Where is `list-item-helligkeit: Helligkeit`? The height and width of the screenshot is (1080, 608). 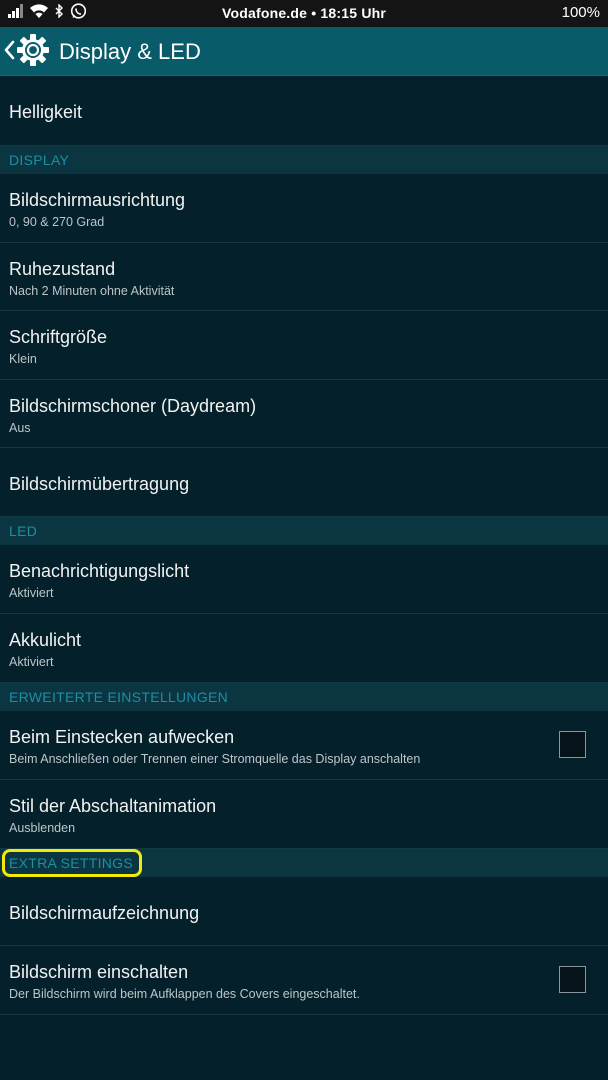 list-item-helligkeit: Helligkeit is located at coordinates (304, 111).